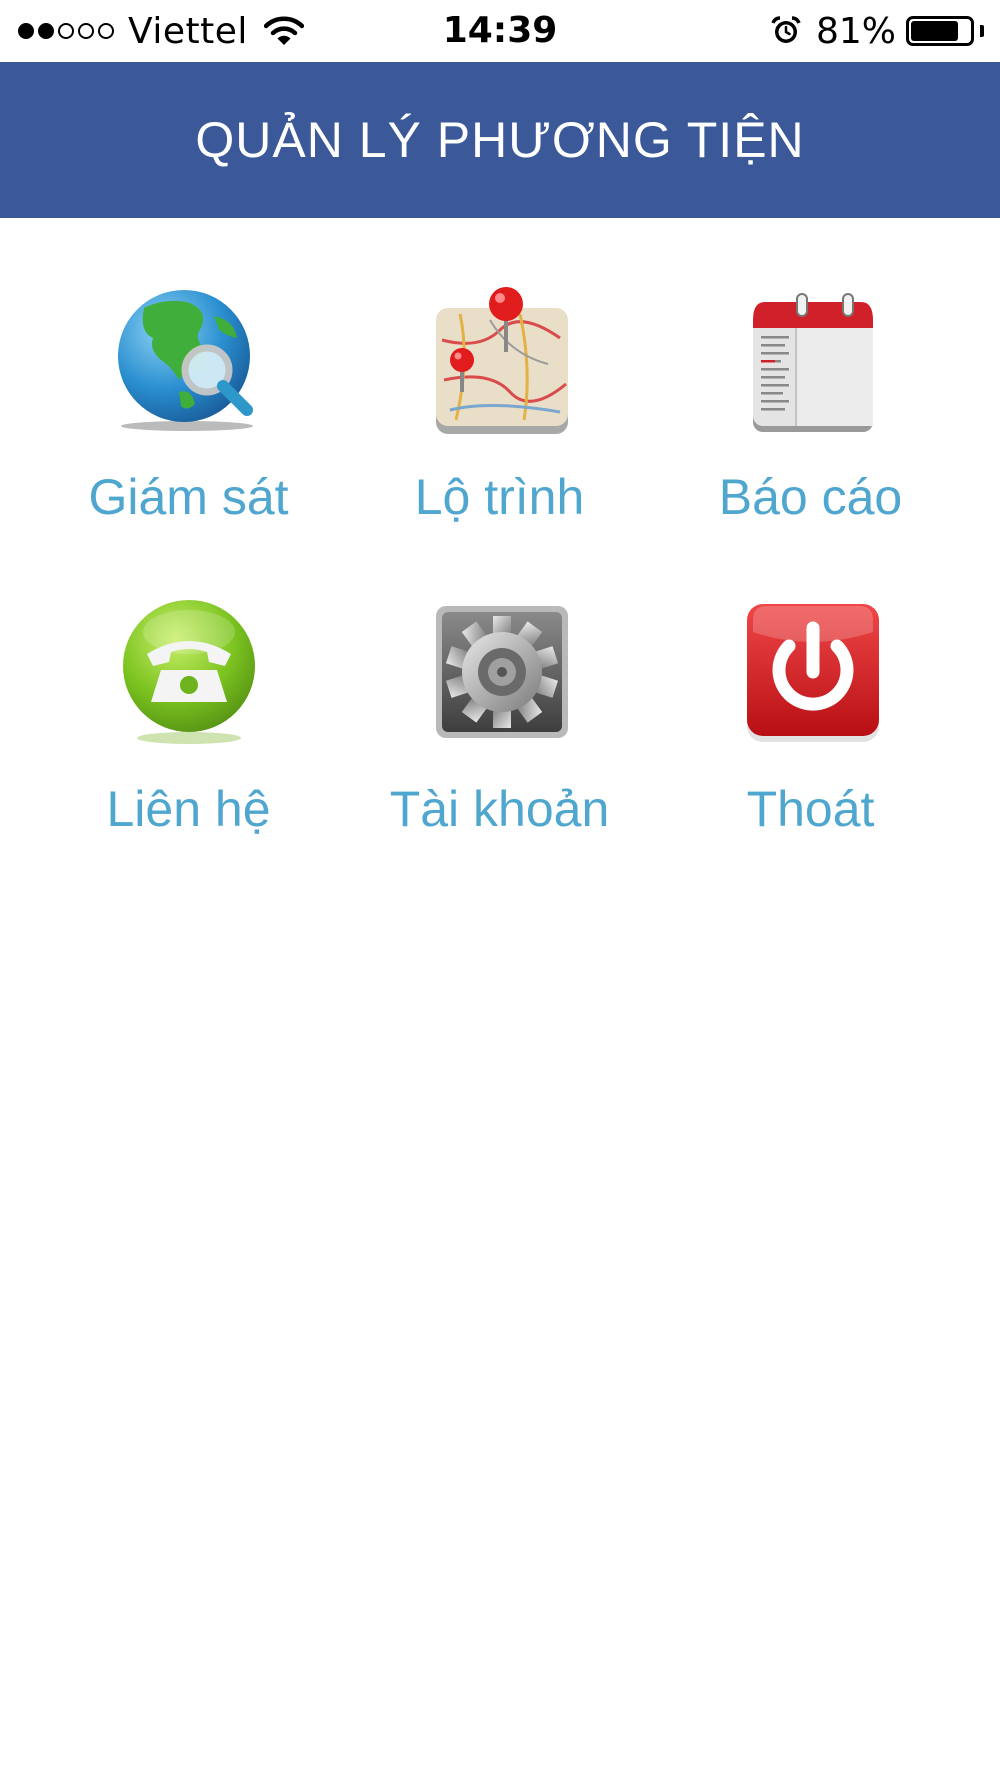 The height and width of the screenshot is (1778, 1000). I want to click on menu-item-thoat: Thoát, so click(810, 715).